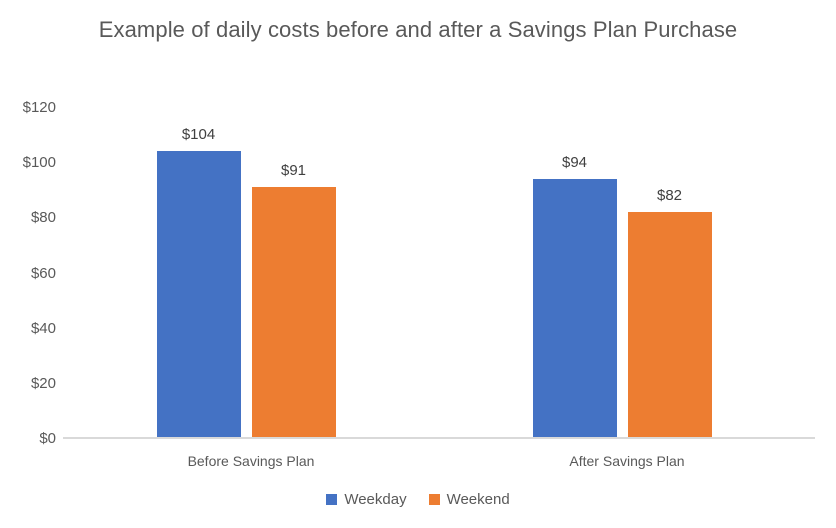 The height and width of the screenshot is (528, 836). What do you see at coordinates (47, 438) in the screenshot?
I see `y-axis-tick-label: $0` at bounding box center [47, 438].